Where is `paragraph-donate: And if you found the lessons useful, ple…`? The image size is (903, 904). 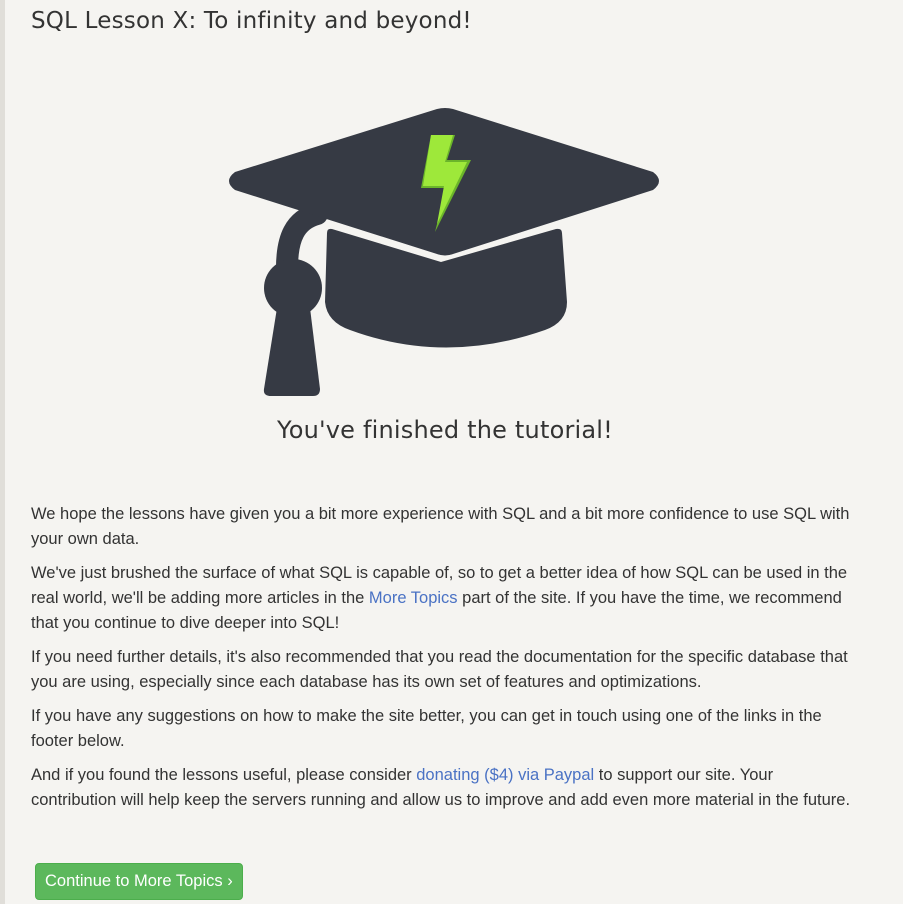 paragraph-donate: And if you found the lessons useful, ple… is located at coordinates (441, 787).